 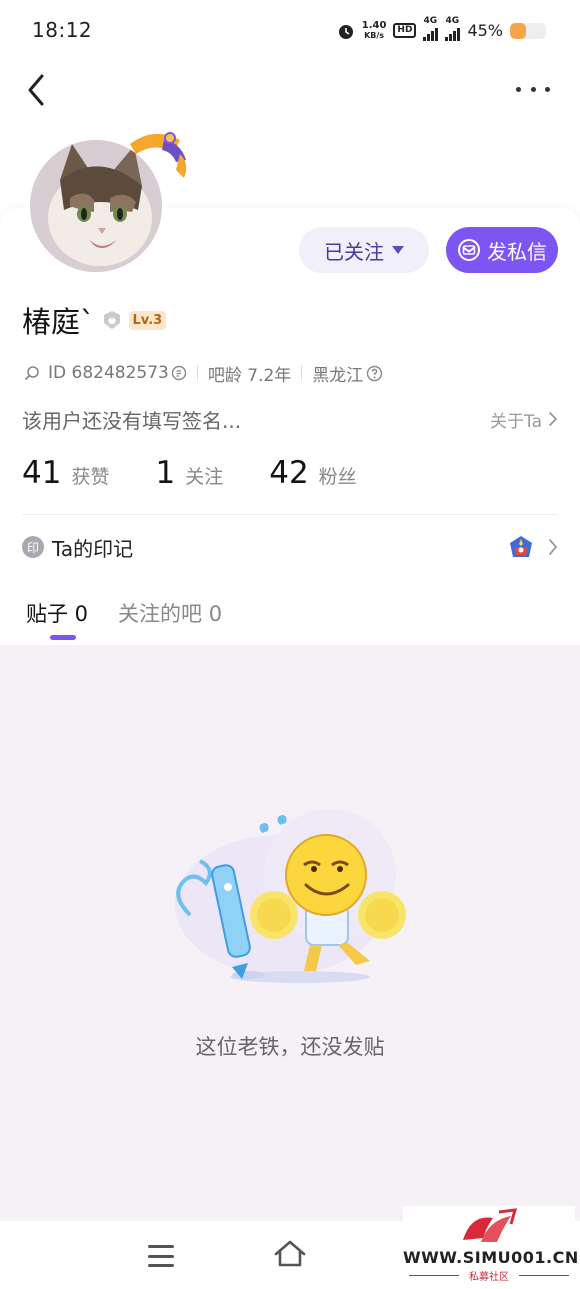 I want to click on username-row: 椿庭` Lv.3, so click(x=94, y=320).